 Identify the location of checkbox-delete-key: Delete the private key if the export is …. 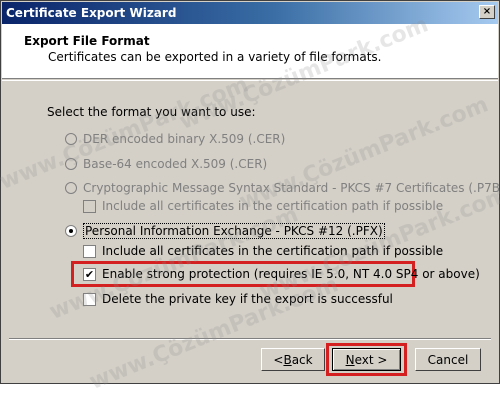
(238, 299).